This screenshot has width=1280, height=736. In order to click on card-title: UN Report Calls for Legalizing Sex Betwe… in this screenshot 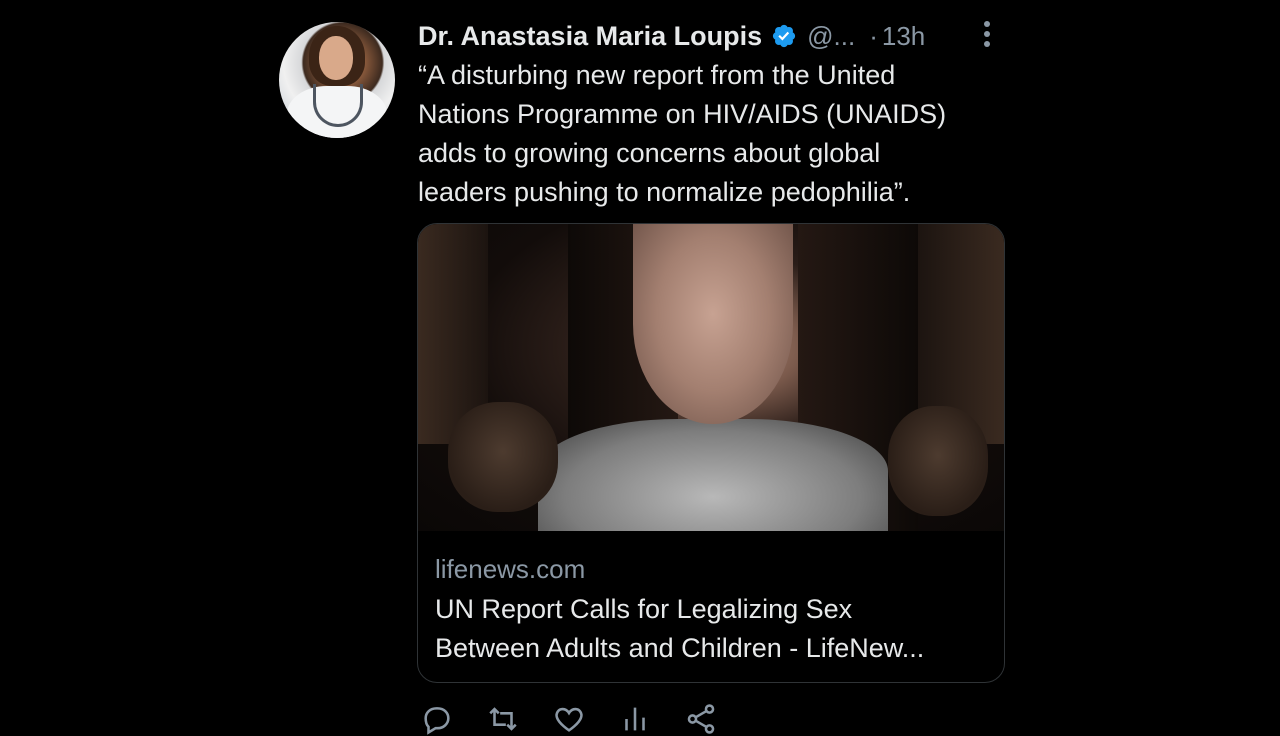, I will do `click(715, 629)`.